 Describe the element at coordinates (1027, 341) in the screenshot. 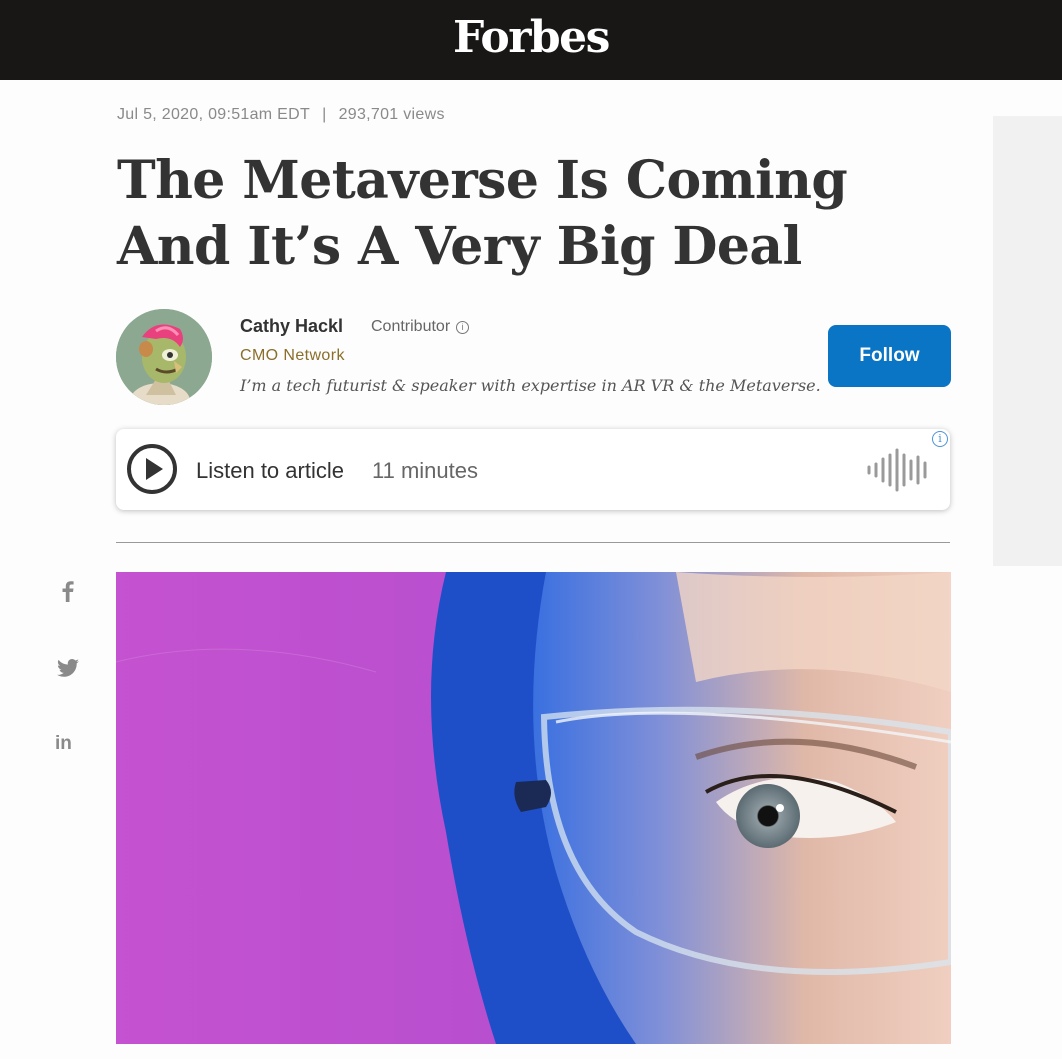

I see `right-rail-ad-placeholder` at that location.